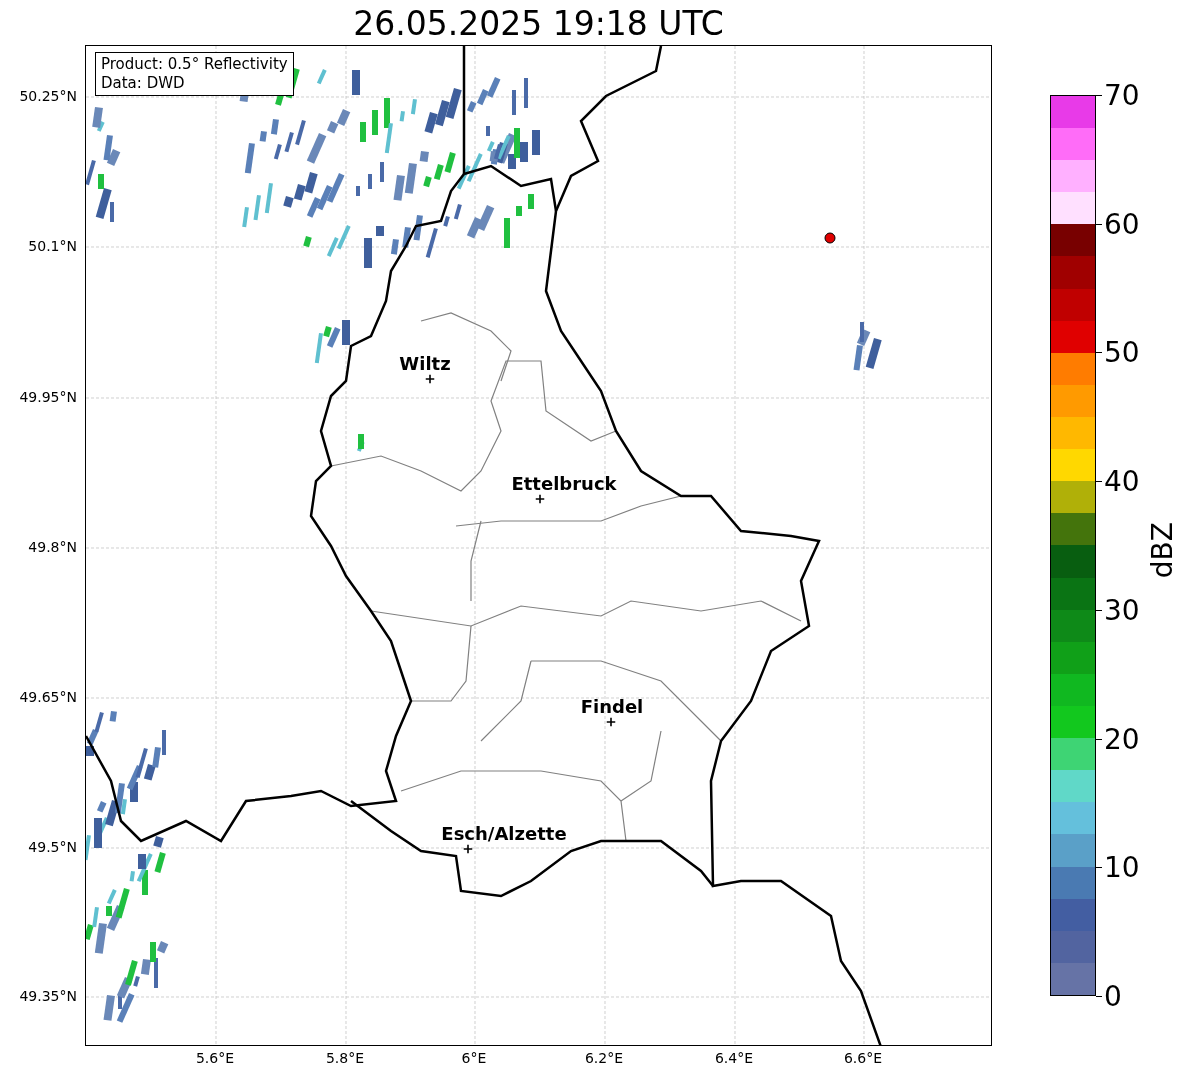  What do you see at coordinates (1122, 224) in the screenshot?
I see `colorbar-tick-label: 60` at bounding box center [1122, 224].